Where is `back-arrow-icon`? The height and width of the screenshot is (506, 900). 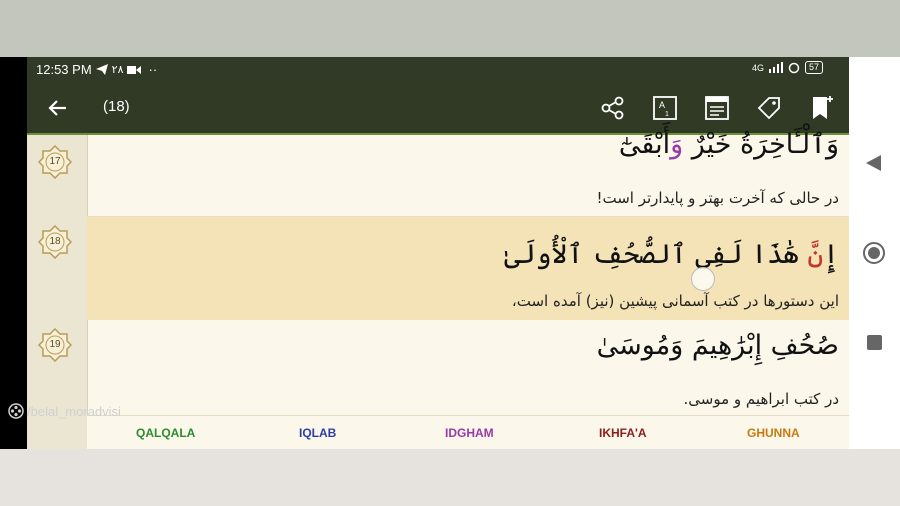
back-arrow-icon is located at coordinates (58, 108).